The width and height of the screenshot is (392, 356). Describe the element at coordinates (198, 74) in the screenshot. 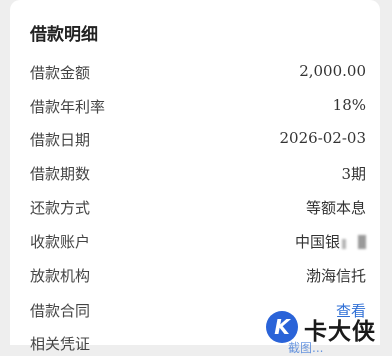

I see `row-loan-amount: 借款金额 2,000.00` at that location.